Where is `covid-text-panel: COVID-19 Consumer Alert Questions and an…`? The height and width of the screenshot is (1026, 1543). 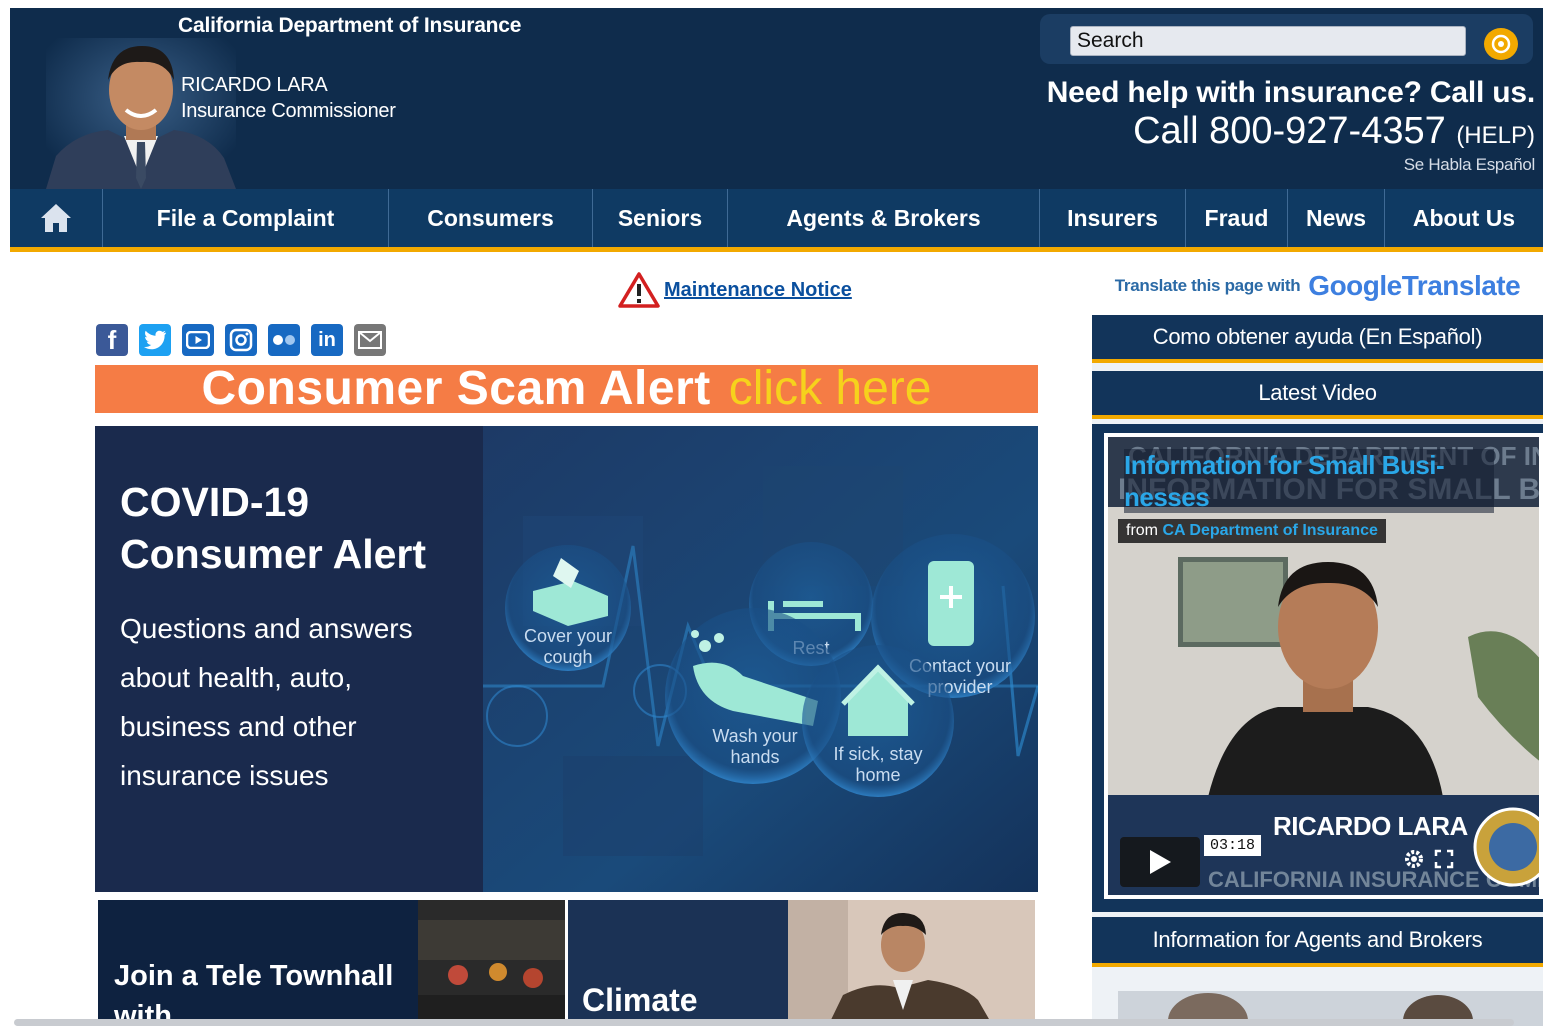 covid-text-panel: COVID-19 Consumer Alert Questions and an… is located at coordinates (289, 659).